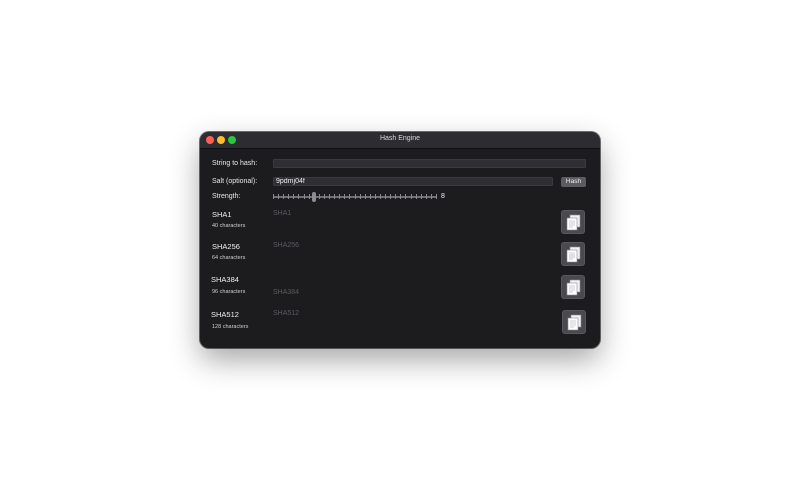 This screenshot has width=800, height=500. What do you see at coordinates (222, 214) in the screenshot?
I see `sha1-label: SHA1` at bounding box center [222, 214].